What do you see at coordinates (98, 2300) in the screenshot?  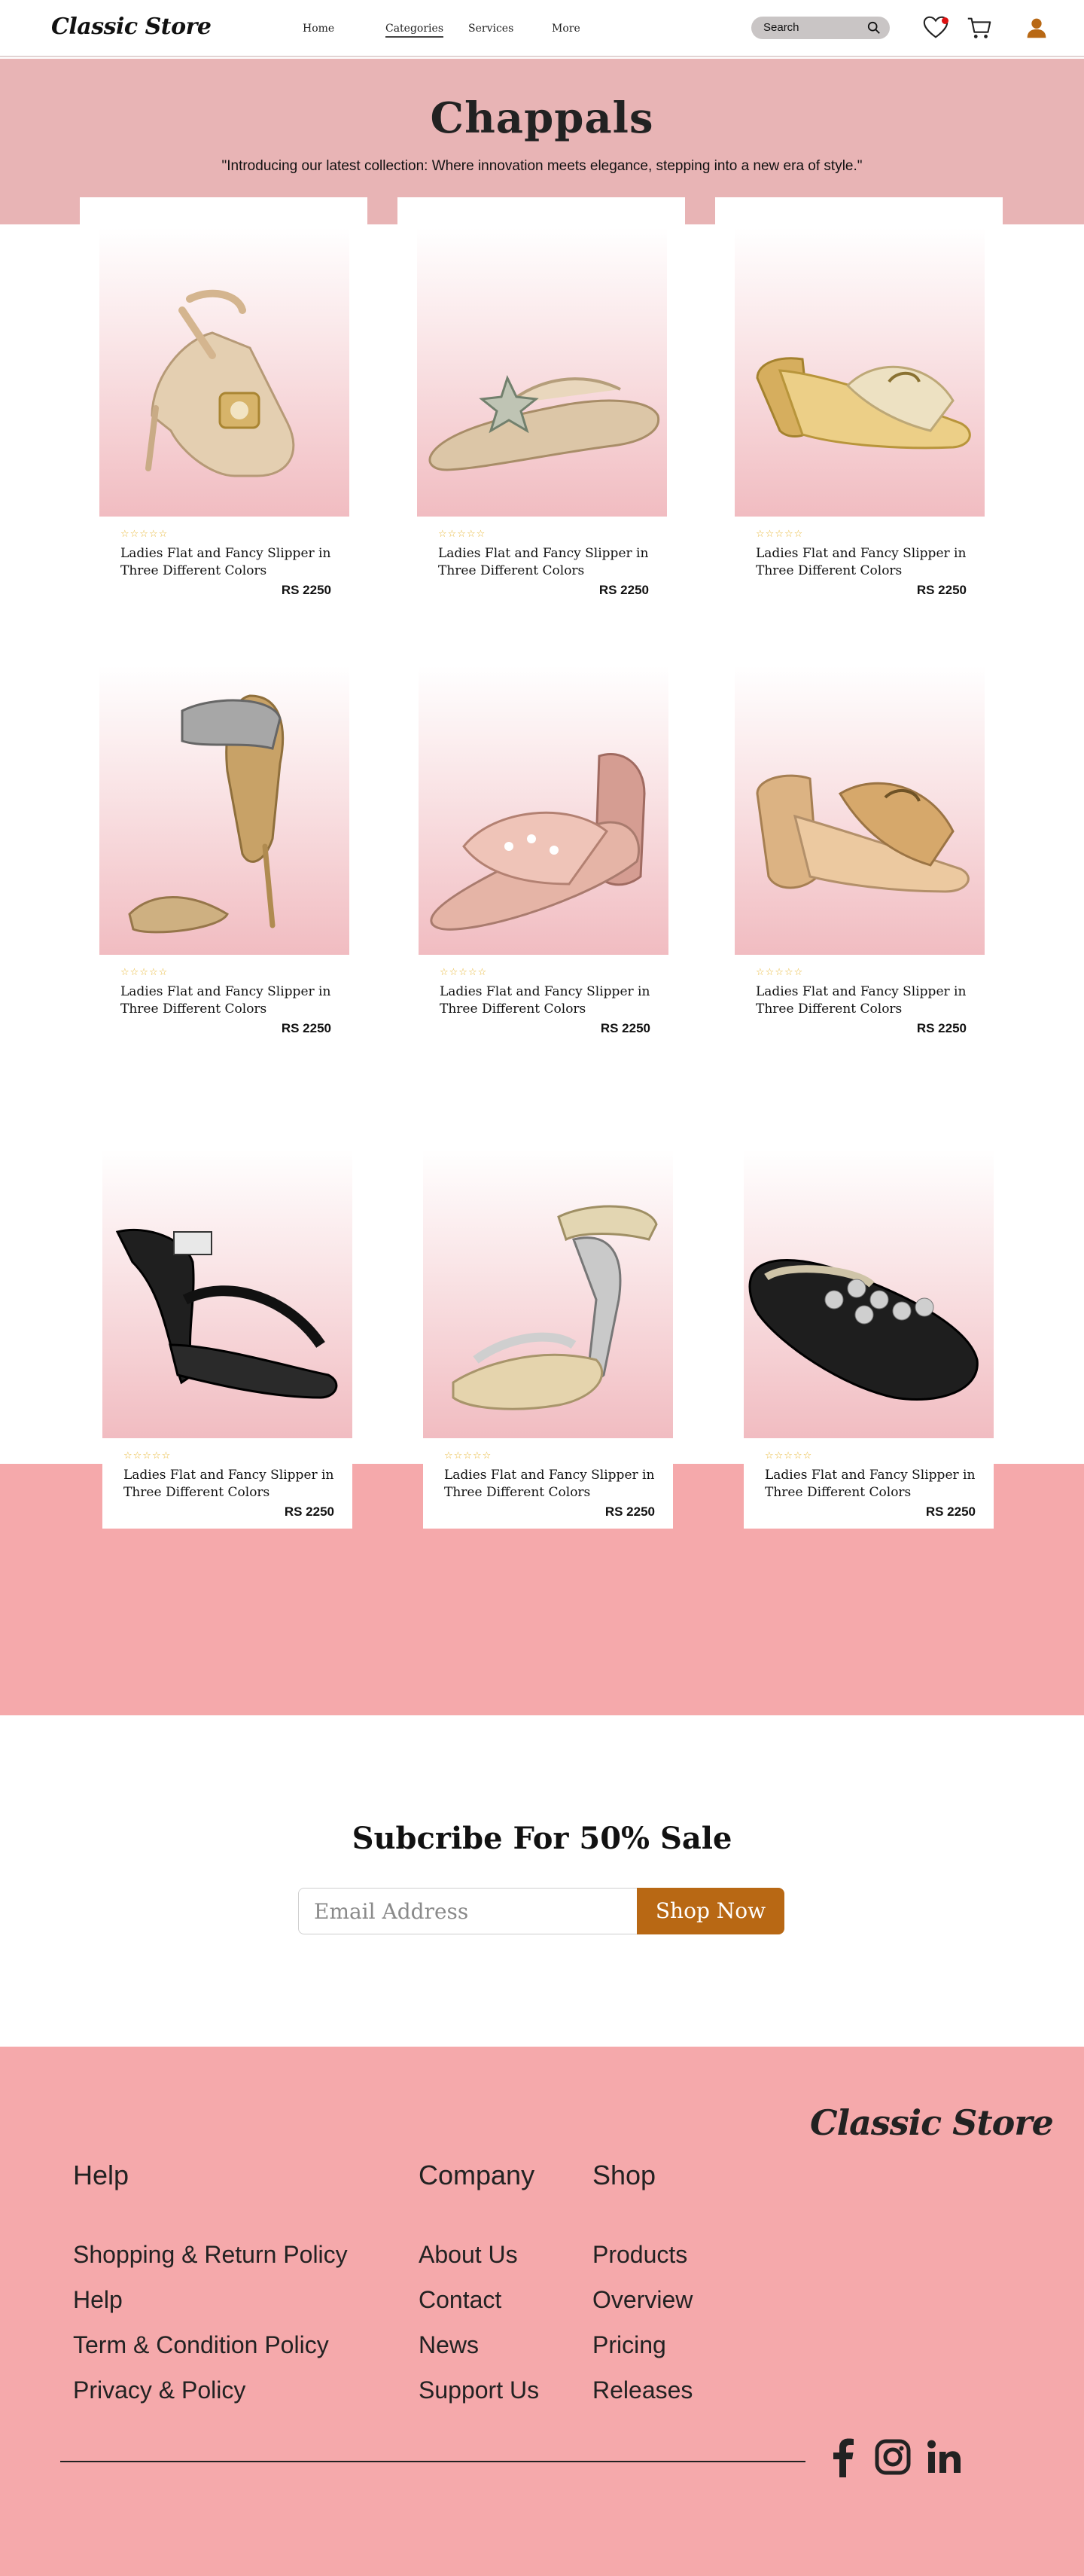 I see `footer-link: Help` at bounding box center [98, 2300].